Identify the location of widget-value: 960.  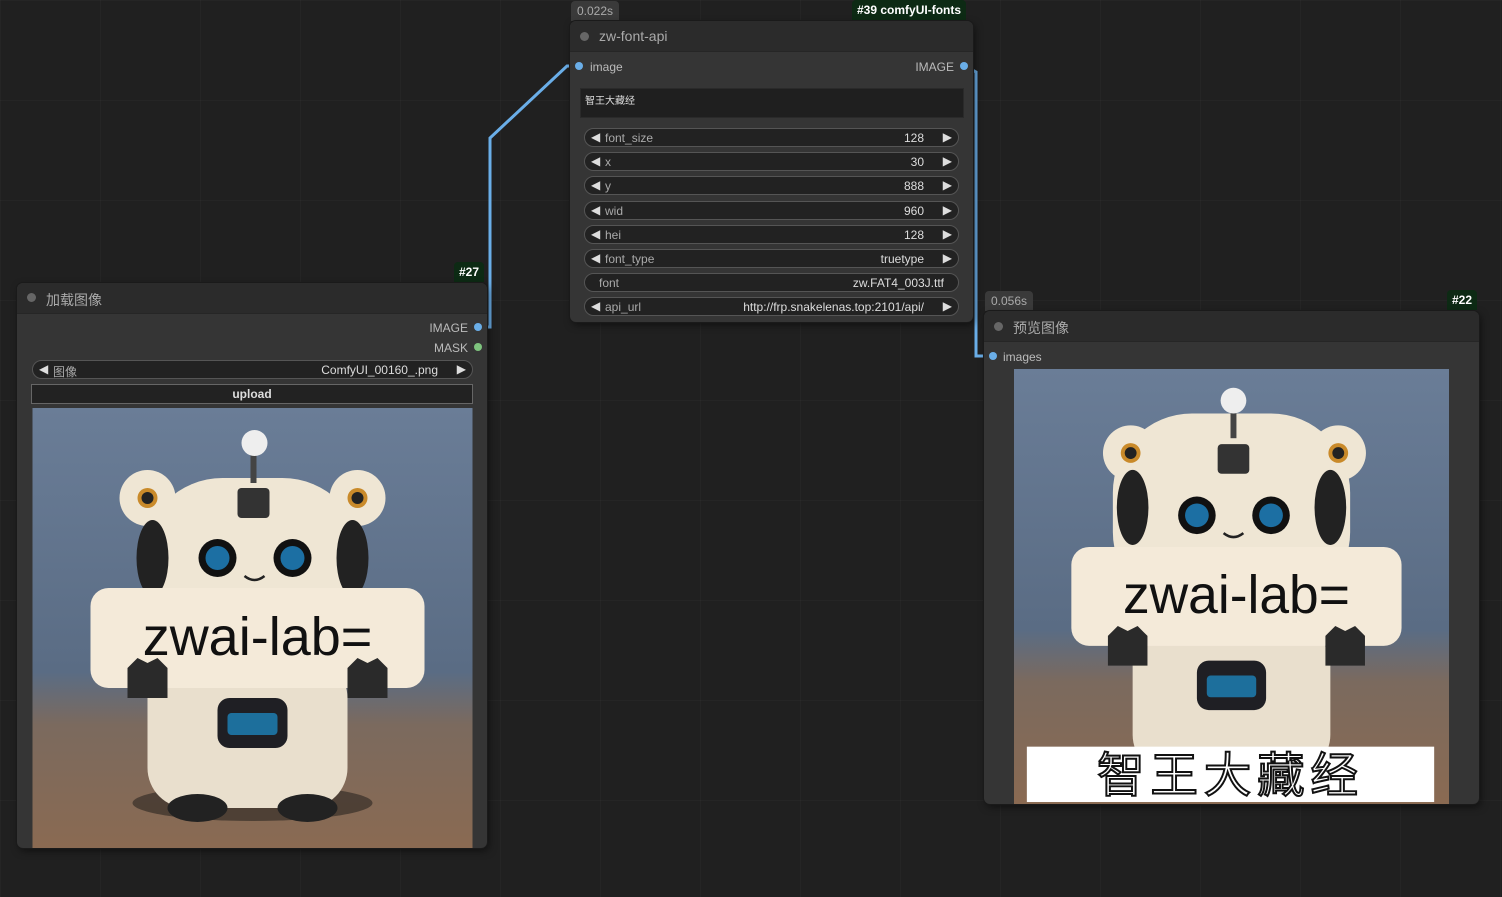
(913, 211).